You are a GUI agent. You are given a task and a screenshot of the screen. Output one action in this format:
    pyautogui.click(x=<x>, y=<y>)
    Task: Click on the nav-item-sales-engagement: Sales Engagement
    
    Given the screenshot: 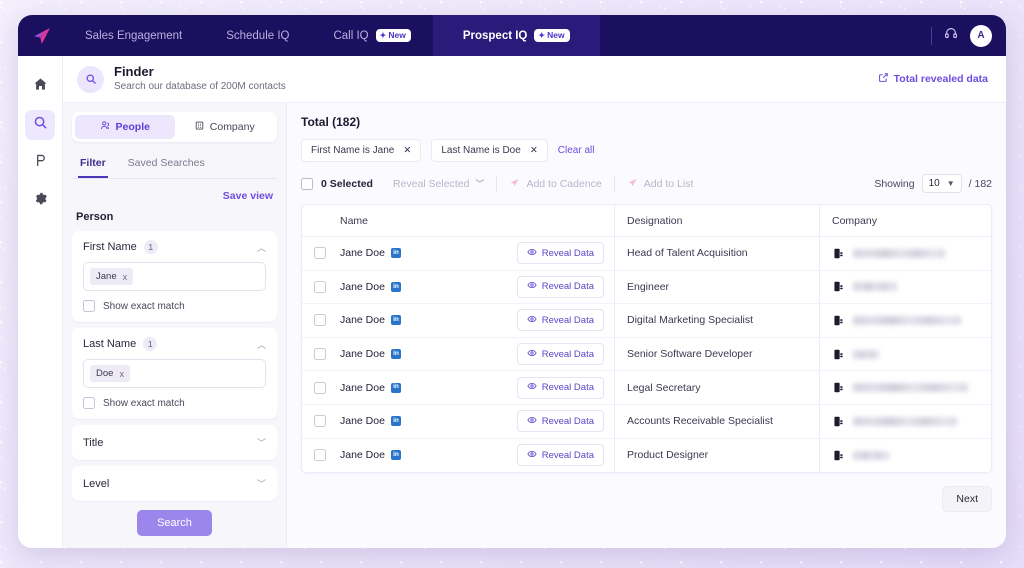 What is the action you would take?
    pyautogui.click(x=133, y=35)
    